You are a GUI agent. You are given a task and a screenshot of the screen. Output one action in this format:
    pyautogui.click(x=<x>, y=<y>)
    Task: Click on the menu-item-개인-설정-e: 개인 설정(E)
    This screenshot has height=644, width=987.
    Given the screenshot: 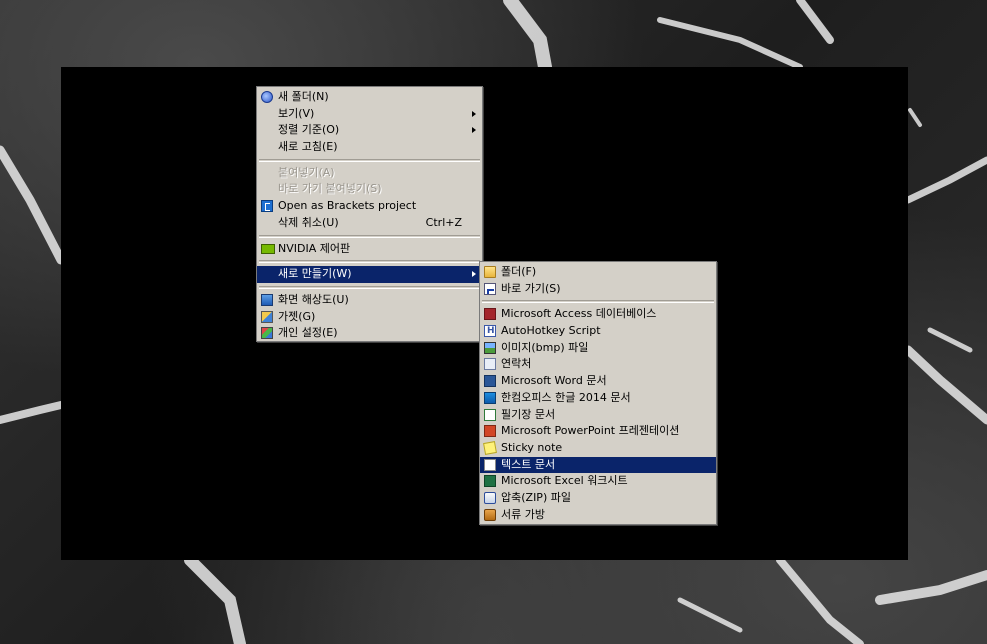 What is the action you would take?
    pyautogui.click(x=369, y=333)
    